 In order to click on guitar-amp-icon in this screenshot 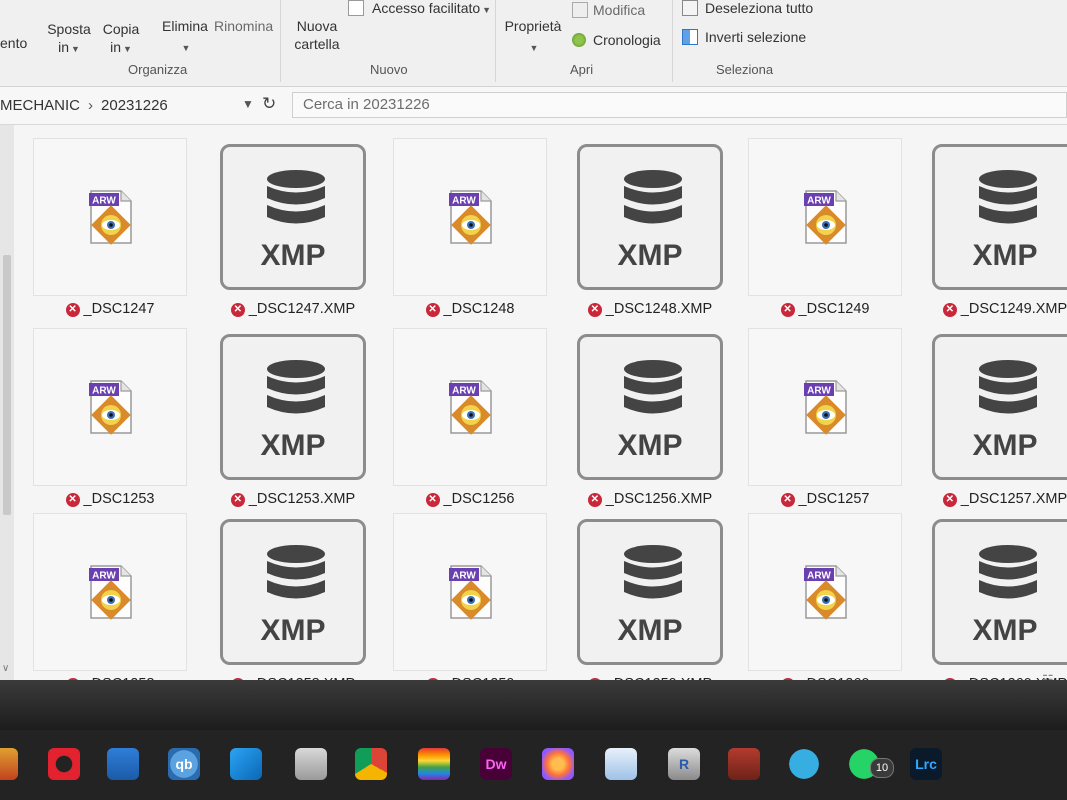, I will do `click(744, 764)`.